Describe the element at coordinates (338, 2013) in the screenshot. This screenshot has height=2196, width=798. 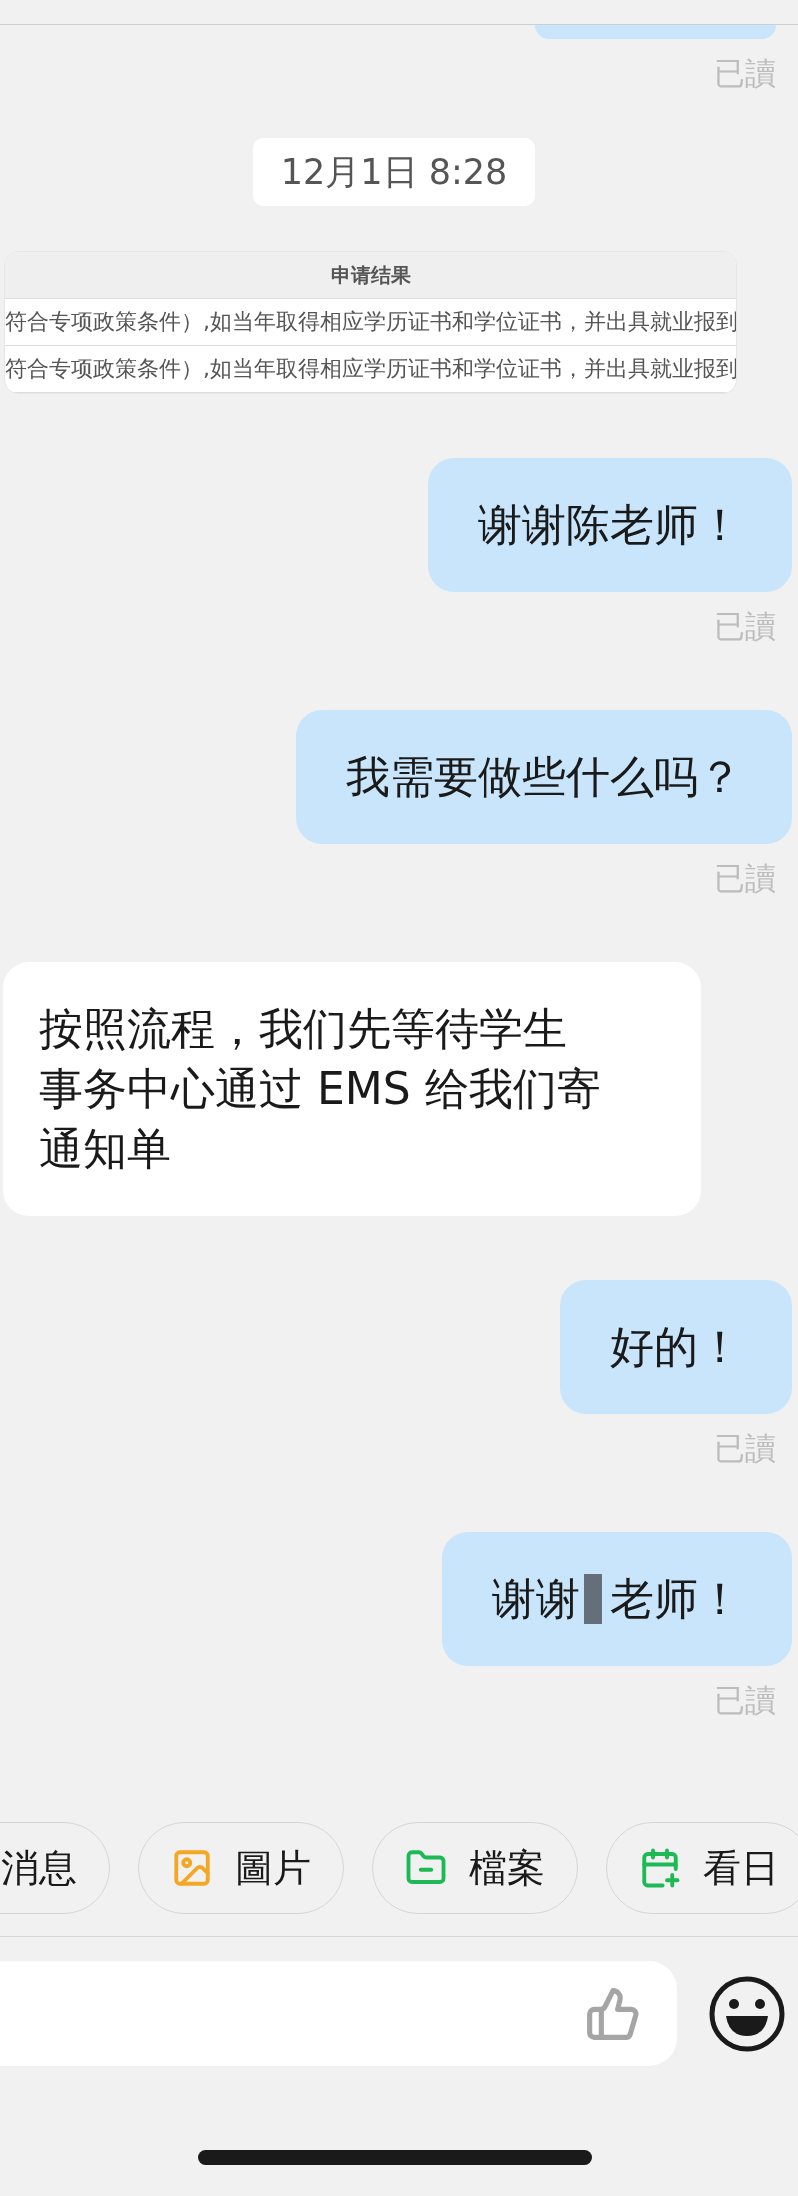
I see `message-input` at that location.